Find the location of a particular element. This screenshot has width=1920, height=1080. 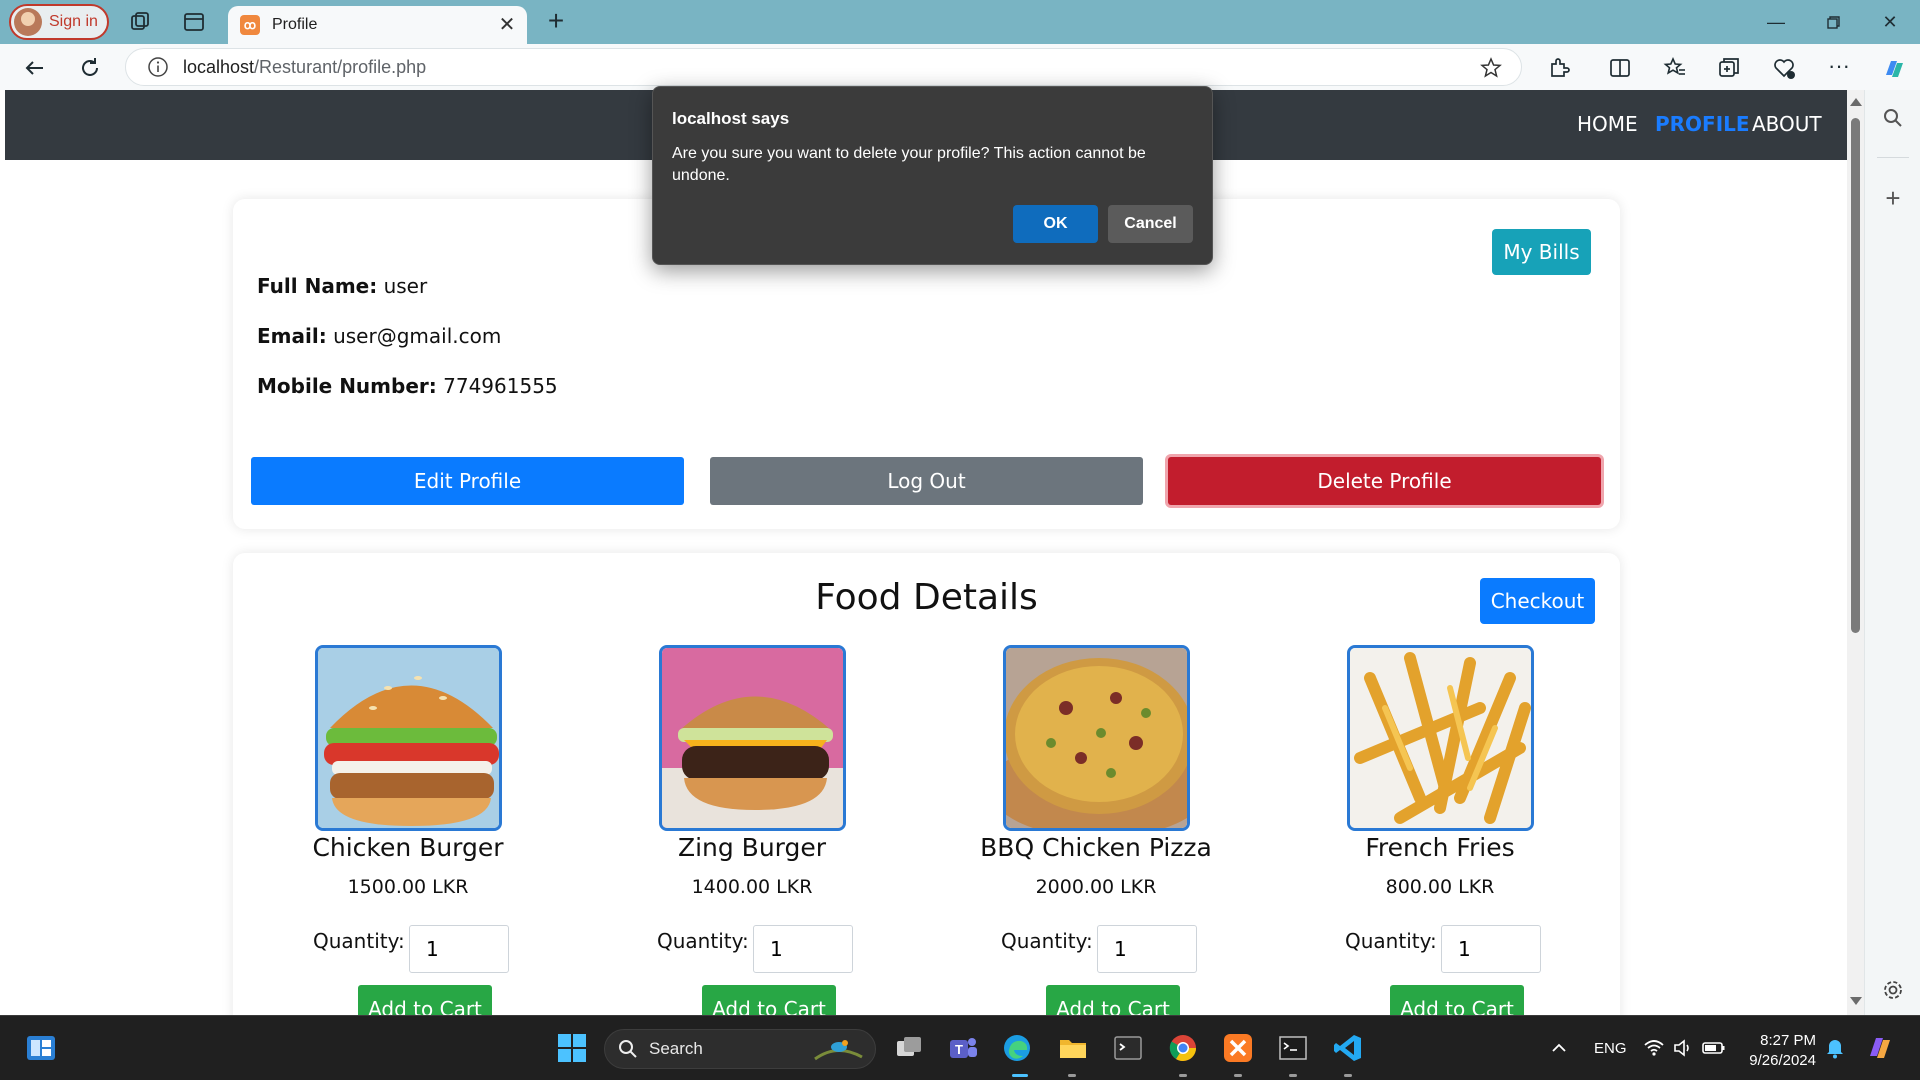

copilot-taskbar-icon is located at coordinates (1880, 1048).